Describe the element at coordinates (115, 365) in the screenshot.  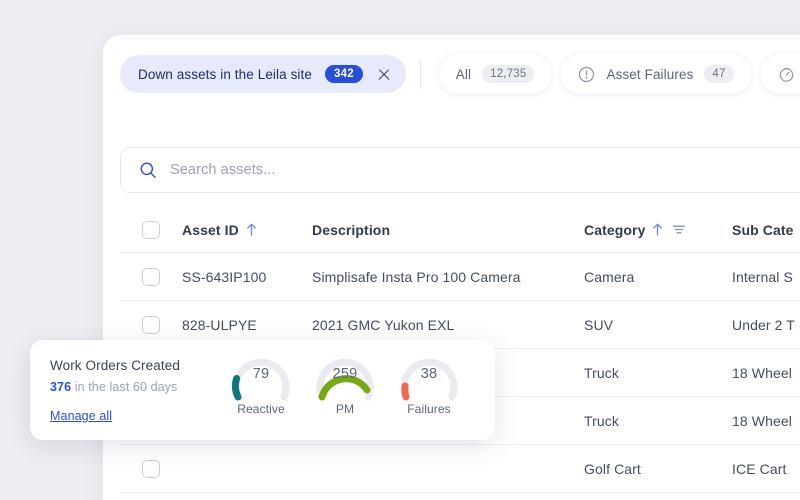
I see `work-orders-title: Work Orders Created` at that location.